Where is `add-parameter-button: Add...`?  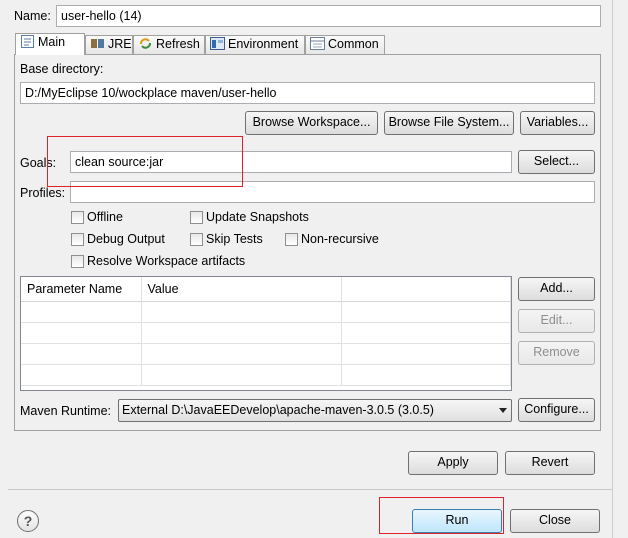
add-parameter-button: Add... is located at coordinates (556, 289).